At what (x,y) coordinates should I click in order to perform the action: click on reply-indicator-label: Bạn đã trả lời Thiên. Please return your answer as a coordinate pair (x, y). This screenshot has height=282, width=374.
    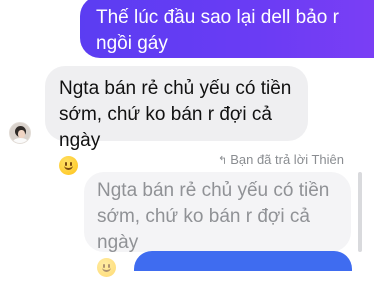
    Looking at the image, I should click on (287, 159).